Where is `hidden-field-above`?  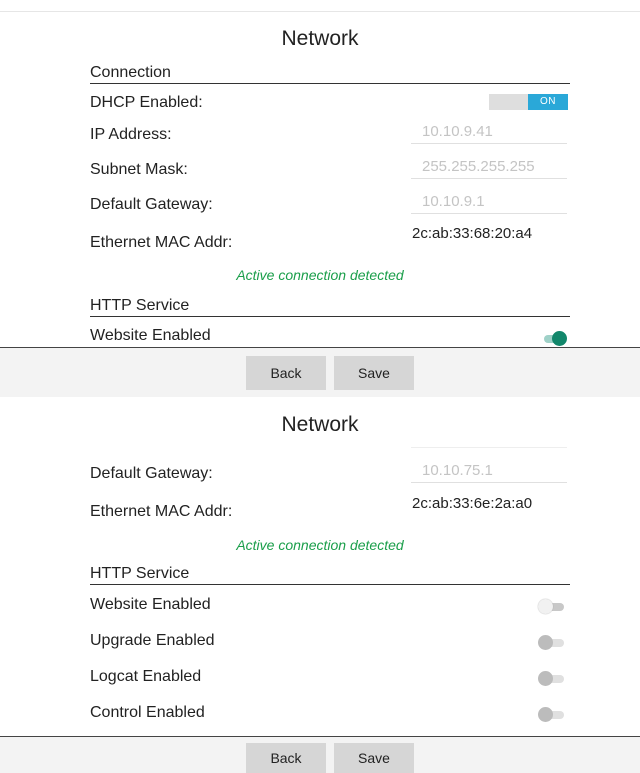
hidden-field-above is located at coordinates (489, 436).